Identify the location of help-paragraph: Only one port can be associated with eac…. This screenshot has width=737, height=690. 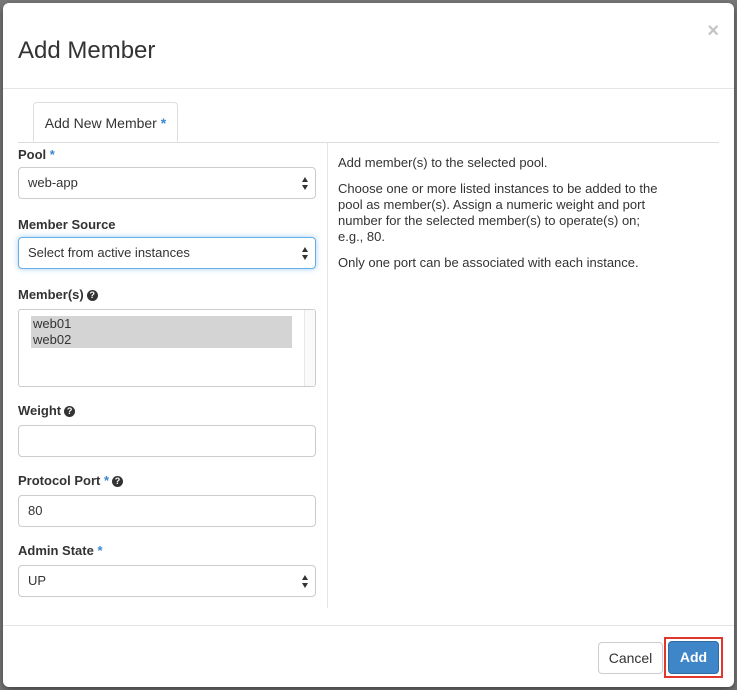
(488, 262).